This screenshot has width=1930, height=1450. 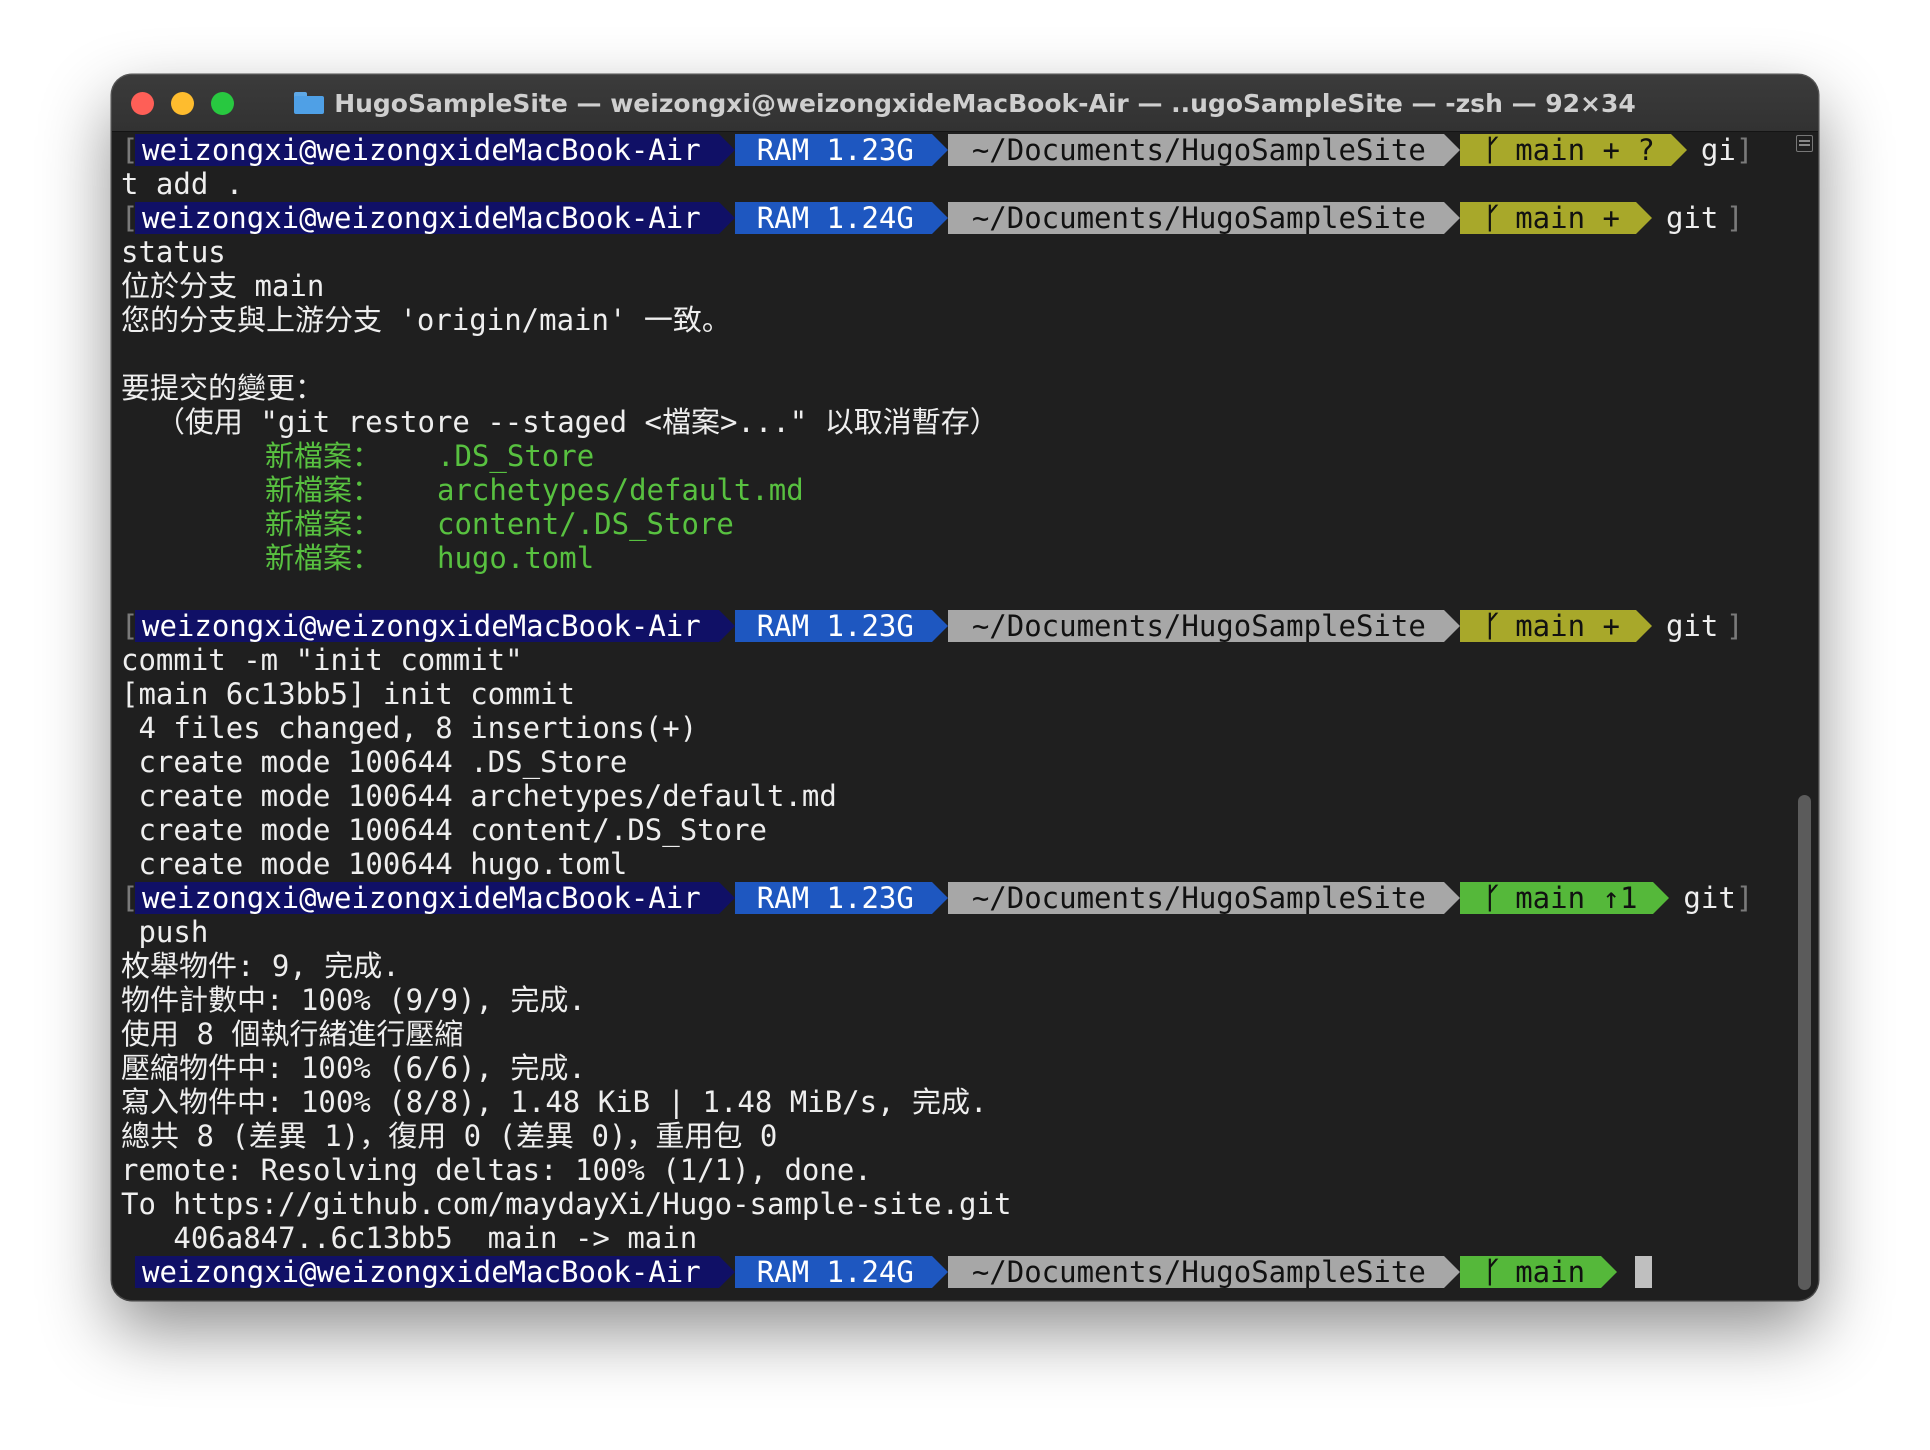 I want to click on prompt-git-segment: ᚴ main ↑1, so click(x=1556, y=898).